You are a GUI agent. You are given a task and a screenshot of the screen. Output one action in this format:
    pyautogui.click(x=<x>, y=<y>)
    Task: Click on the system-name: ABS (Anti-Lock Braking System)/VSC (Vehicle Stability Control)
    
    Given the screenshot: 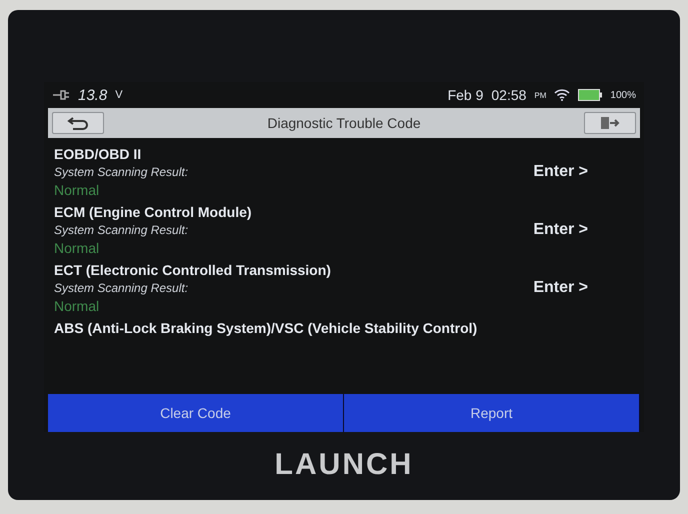 What is the action you would take?
    pyautogui.click(x=266, y=328)
    